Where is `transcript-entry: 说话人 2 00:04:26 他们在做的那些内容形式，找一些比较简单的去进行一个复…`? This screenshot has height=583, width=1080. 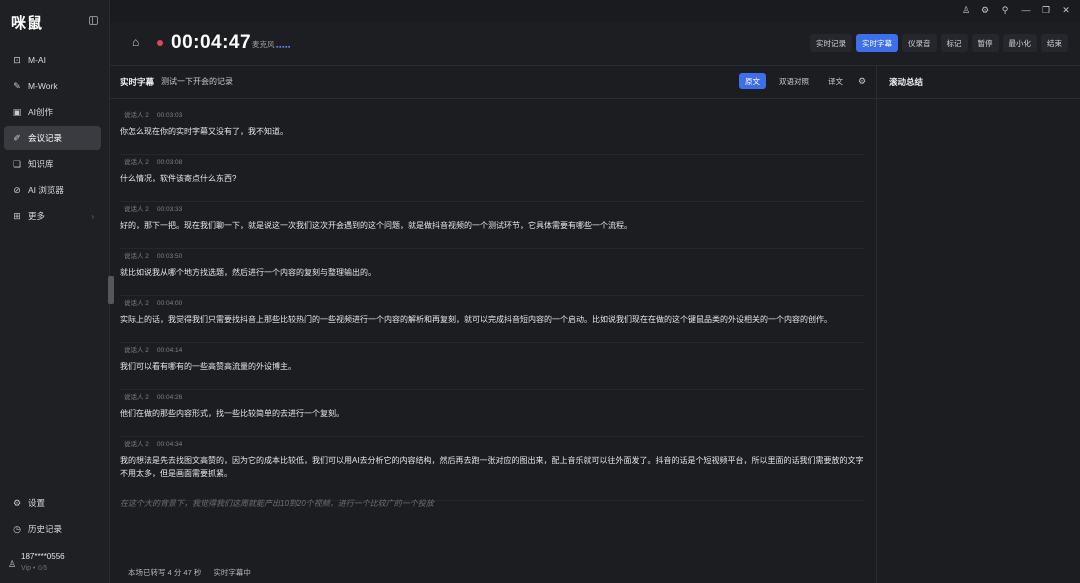 transcript-entry: 说话人 2 00:04:26 他们在做的那些内容形式，找一些比较简单的去进行一个复… is located at coordinates (492, 413).